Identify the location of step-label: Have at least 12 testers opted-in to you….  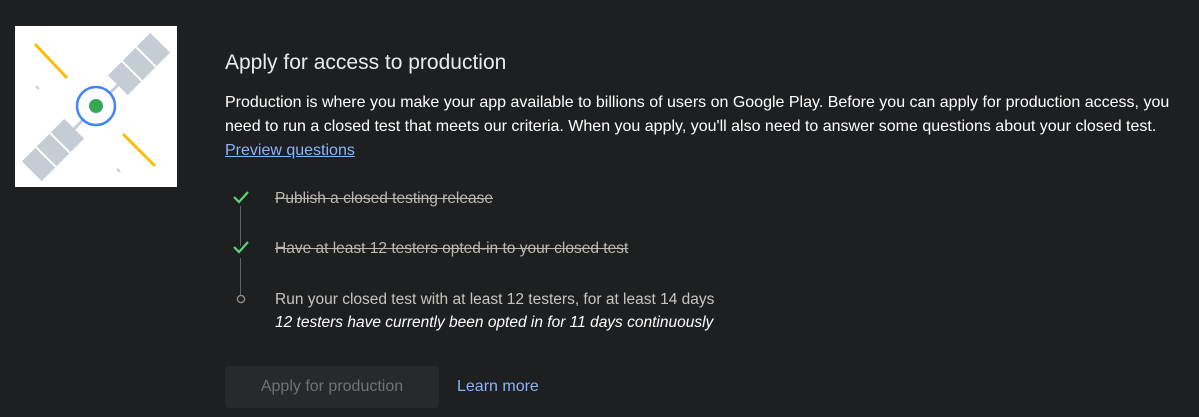
(452, 248).